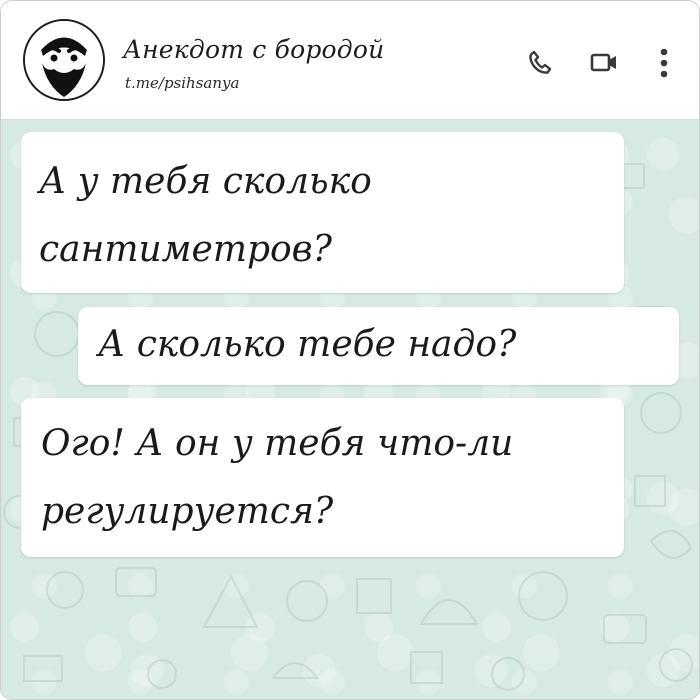 This screenshot has height=700, width=700. Describe the element at coordinates (604, 62) in the screenshot. I see `video-camera-icon` at that location.